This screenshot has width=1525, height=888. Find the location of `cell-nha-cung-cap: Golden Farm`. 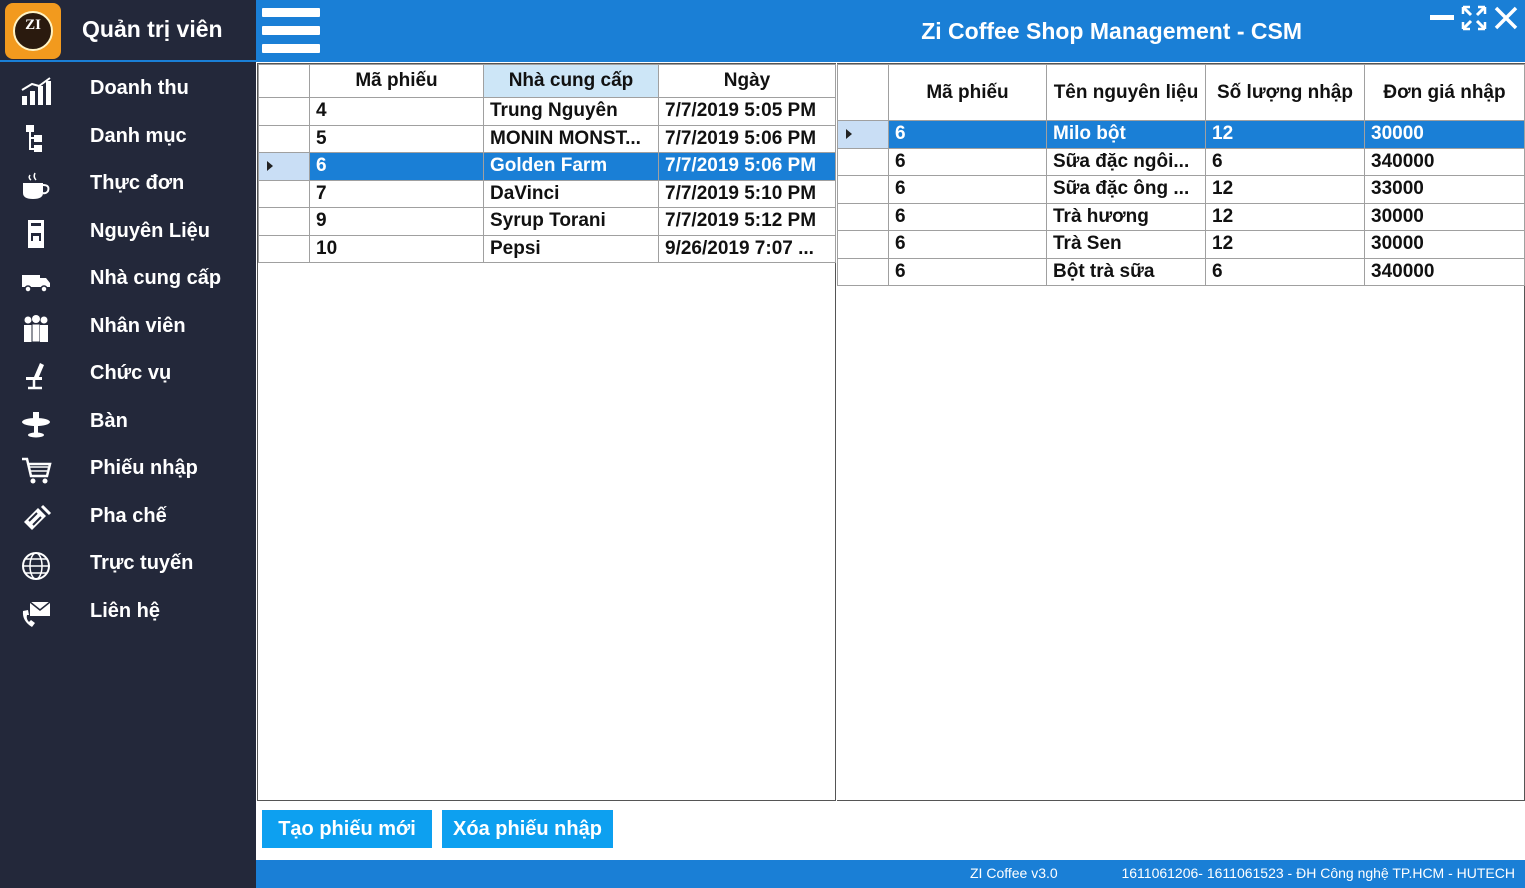

cell-nha-cung-cap: Golden Farm is located at coordinates (571, 166).